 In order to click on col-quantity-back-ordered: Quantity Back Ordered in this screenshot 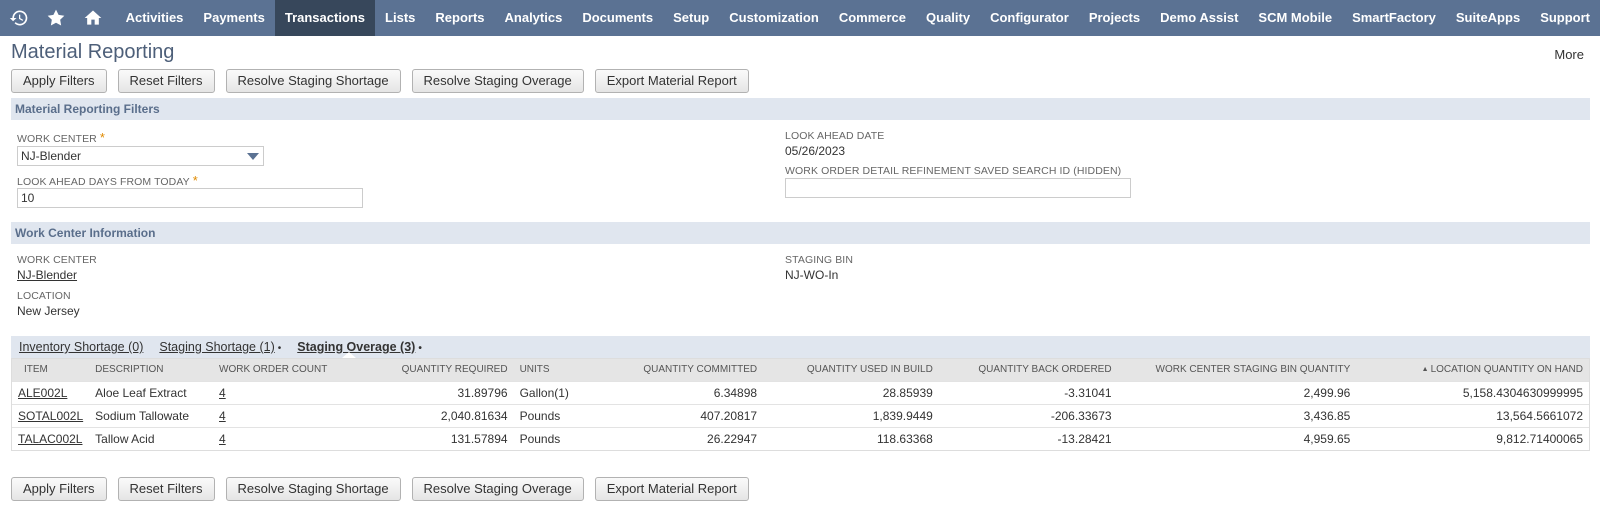, I will do `click(1028, 370)`.